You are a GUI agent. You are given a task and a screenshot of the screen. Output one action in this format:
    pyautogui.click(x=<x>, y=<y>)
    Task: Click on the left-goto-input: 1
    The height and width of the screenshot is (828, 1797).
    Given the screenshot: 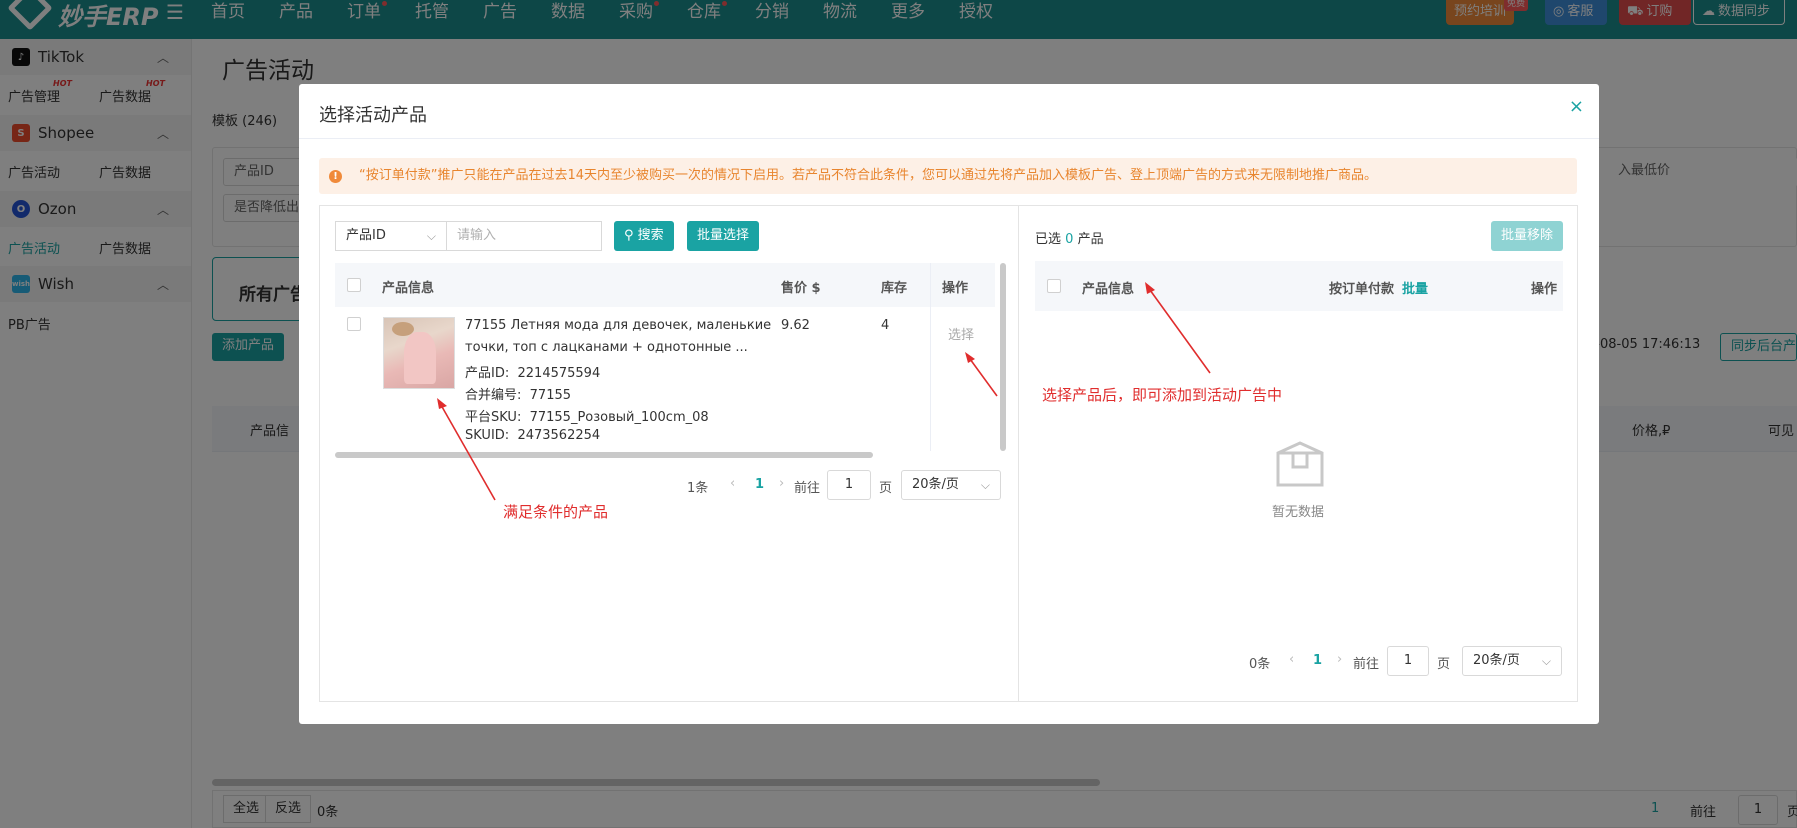 What is the action you would take?
    pyautogui.click(x=849, y=485)
    